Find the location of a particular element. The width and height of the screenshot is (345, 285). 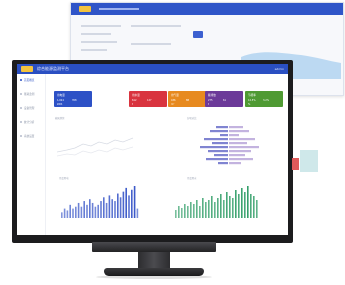

stat-card-value: 88 is located at coordinates (188, 100).